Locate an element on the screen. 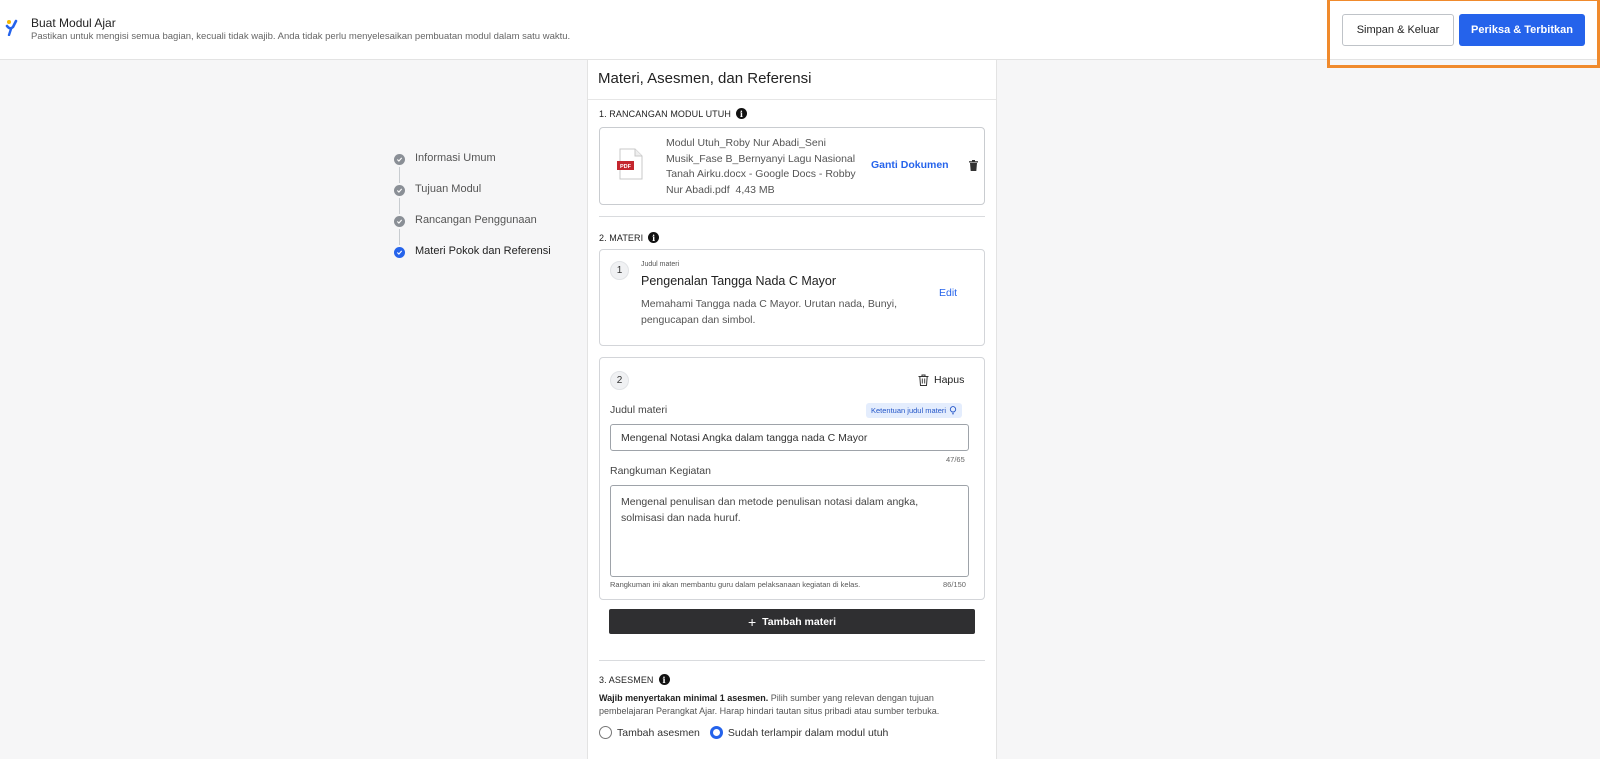  asesmen-heading: 3. ASESMEN i is located at coordinates (634, 679).